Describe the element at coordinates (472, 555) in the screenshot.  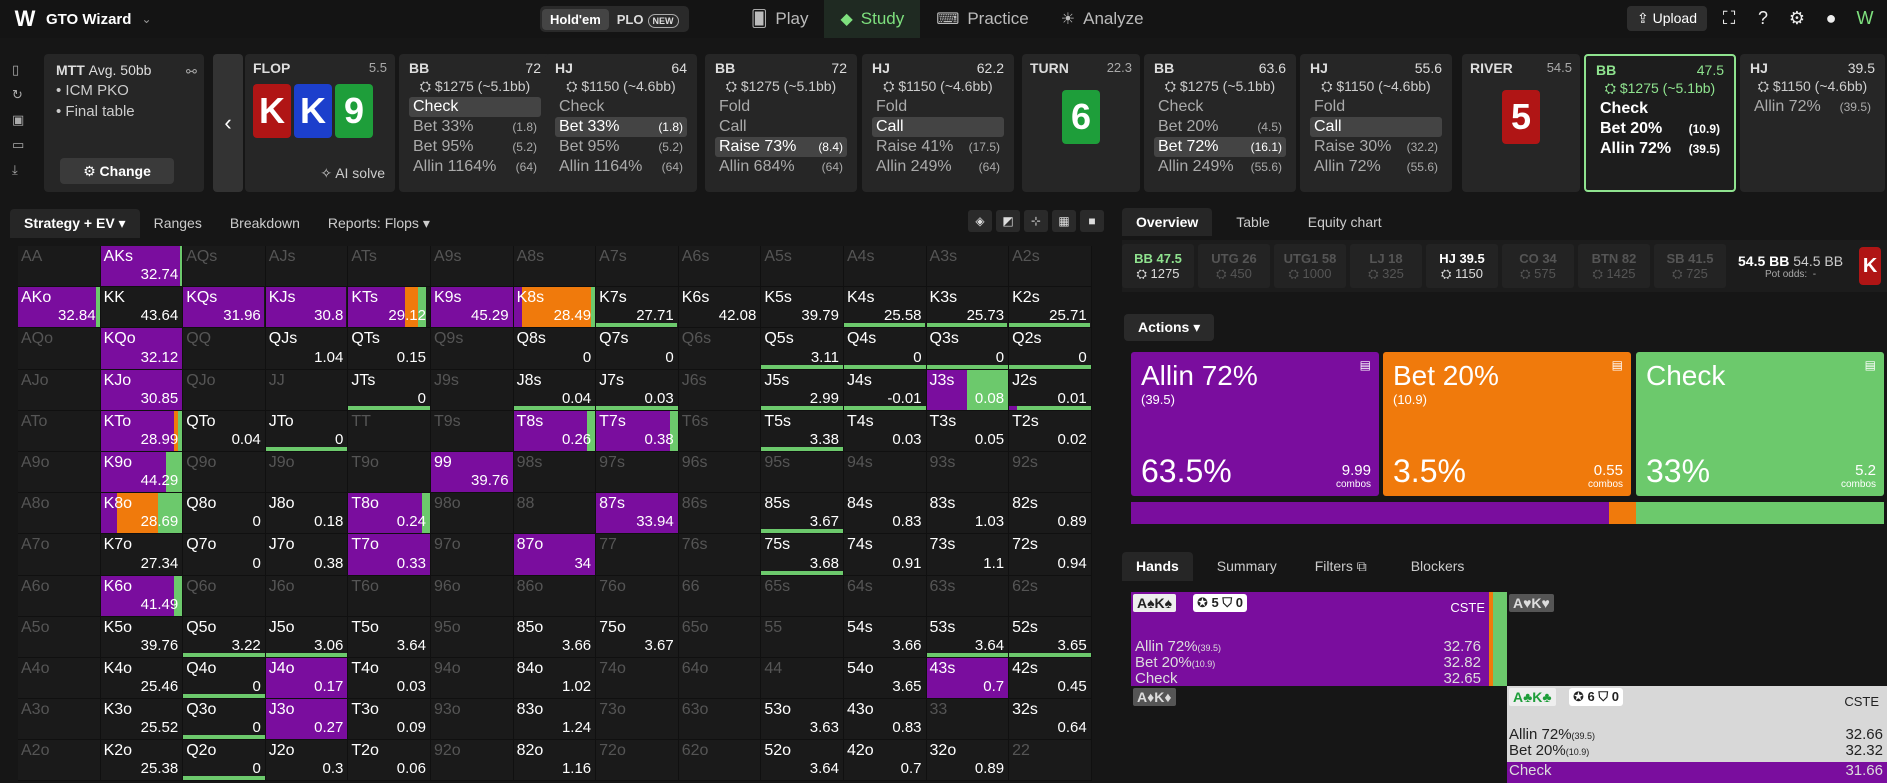
I see `hand-cell: 97o` at that location.